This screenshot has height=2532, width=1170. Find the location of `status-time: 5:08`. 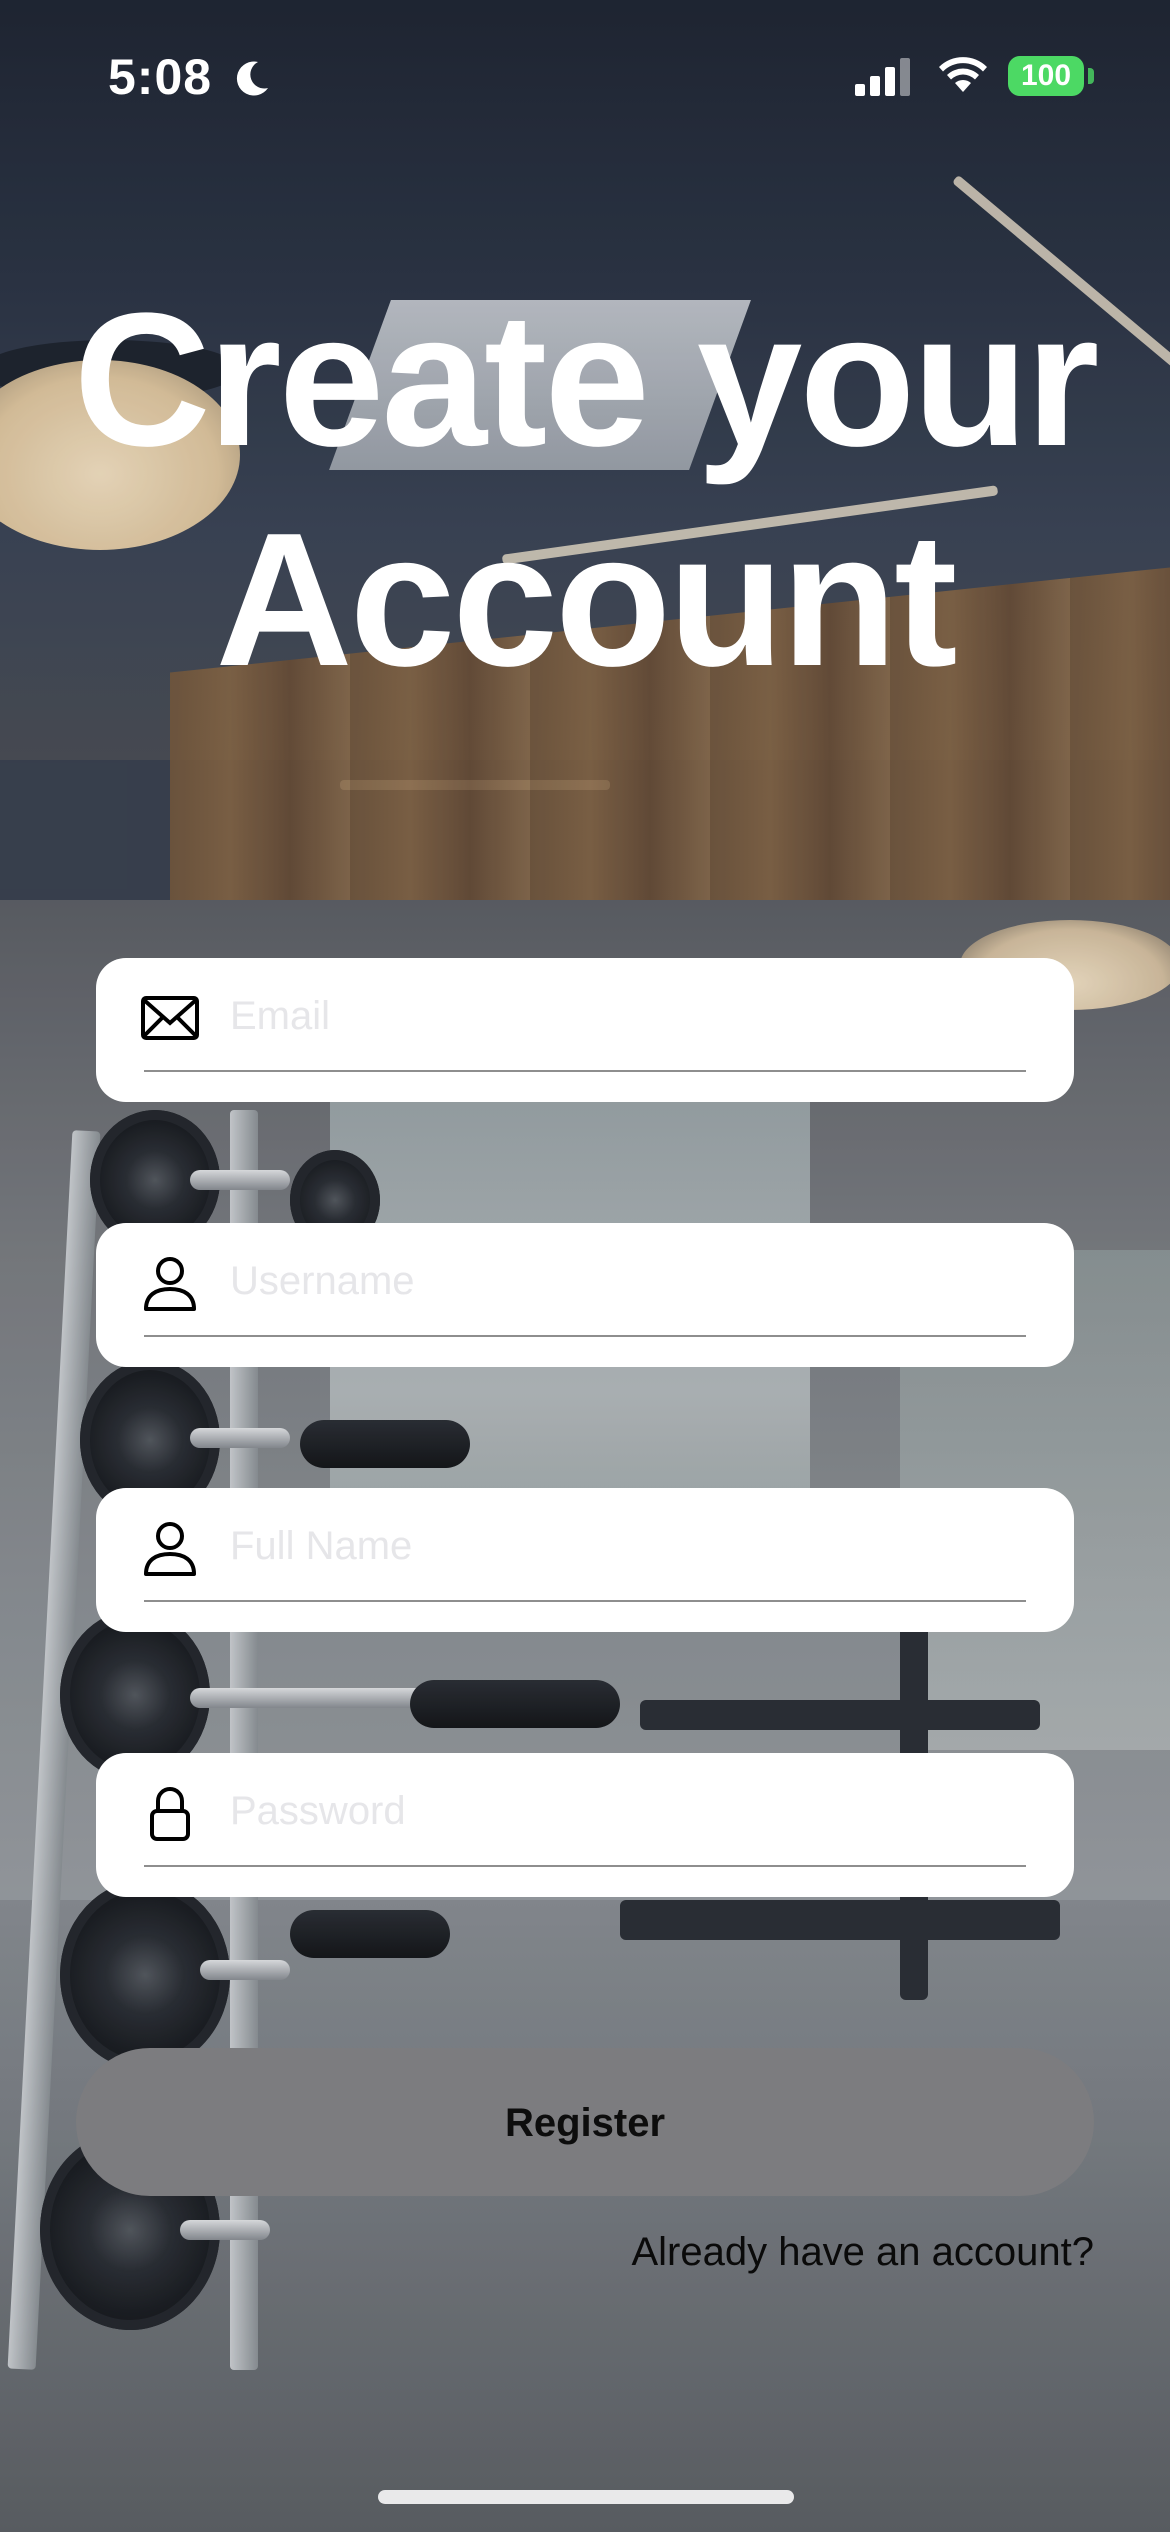

status-time: 5:08 is located at coordinates (160, 77).